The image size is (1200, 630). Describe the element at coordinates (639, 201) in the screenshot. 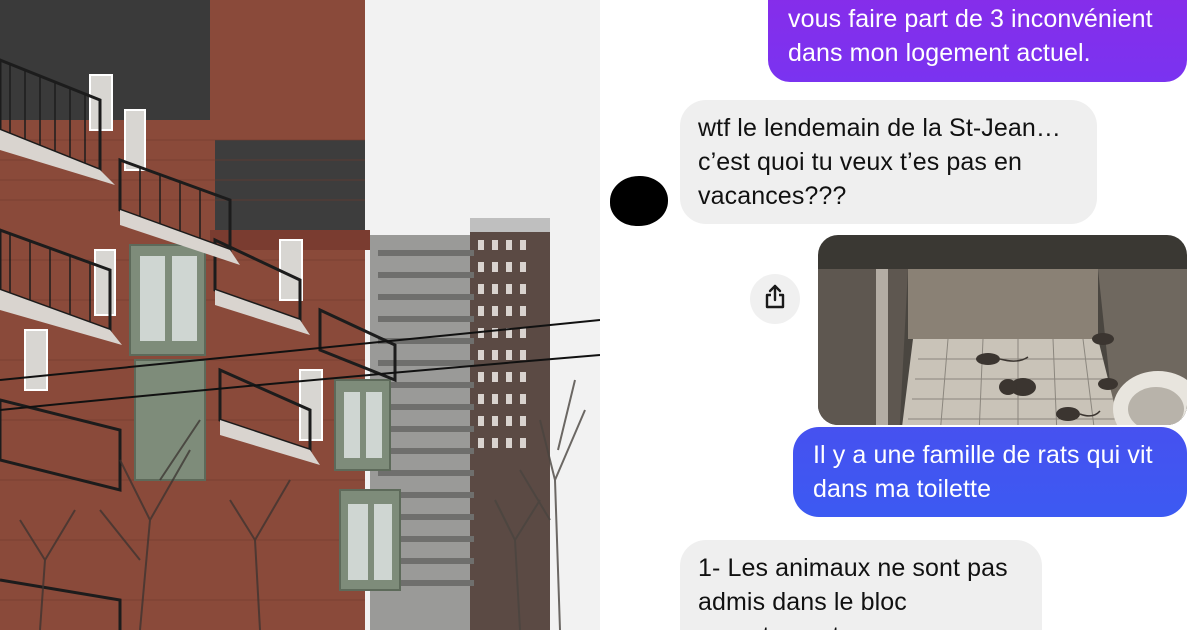

I see `redacted-avatar` at that location.